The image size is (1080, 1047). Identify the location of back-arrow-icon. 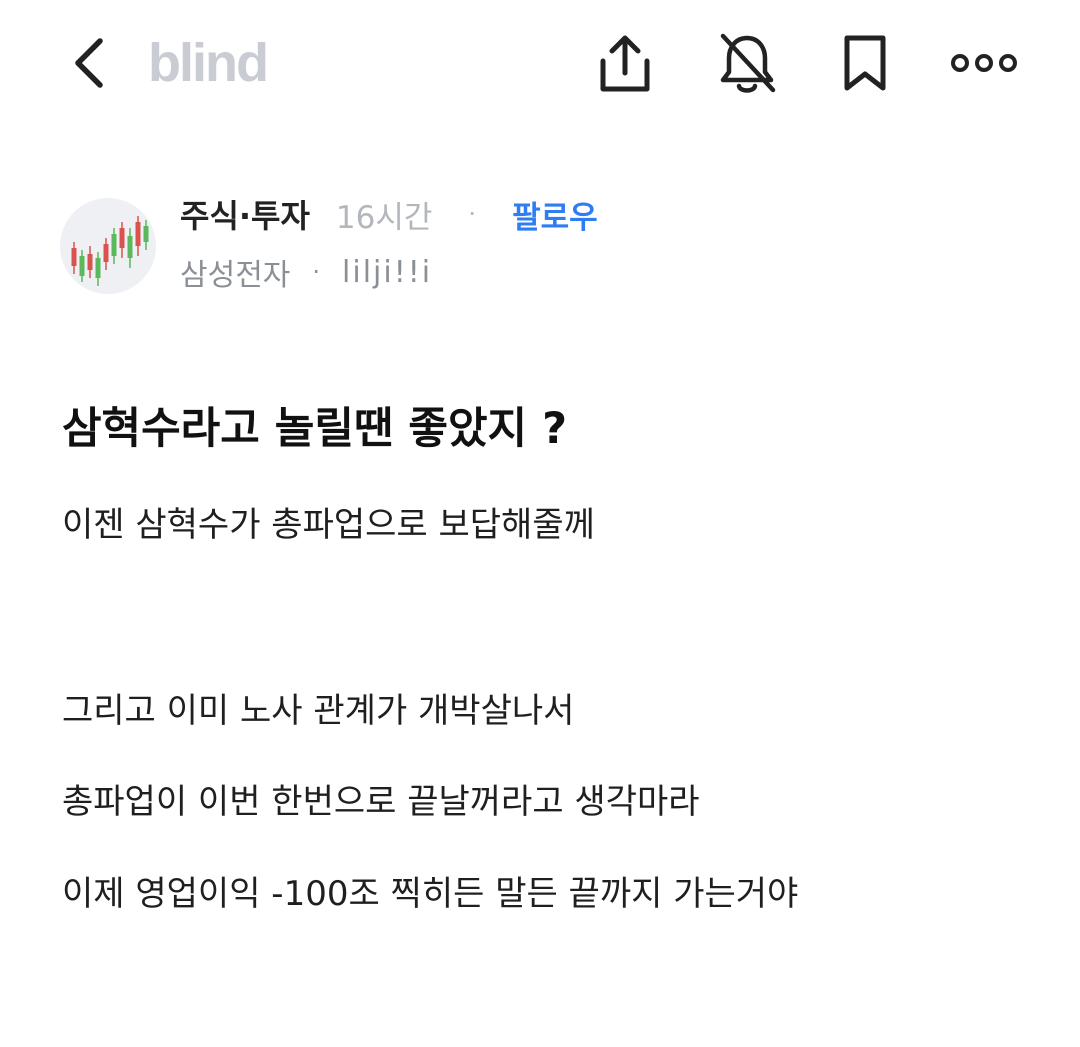
(89, 63).